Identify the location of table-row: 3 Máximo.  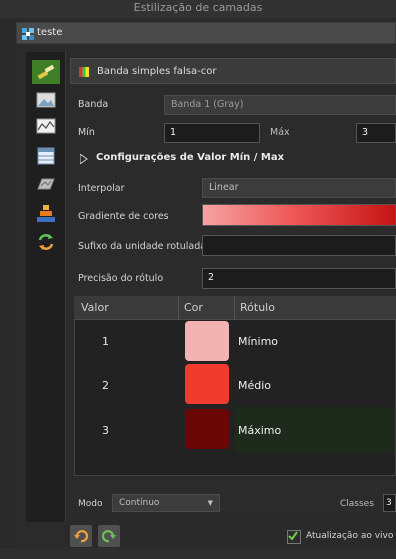
(235, 430).